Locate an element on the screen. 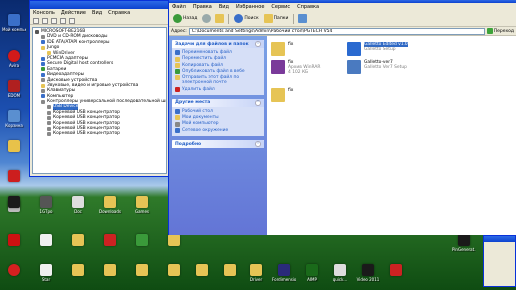  desktop-icon-games: Games is located at coordinates (142, 205).